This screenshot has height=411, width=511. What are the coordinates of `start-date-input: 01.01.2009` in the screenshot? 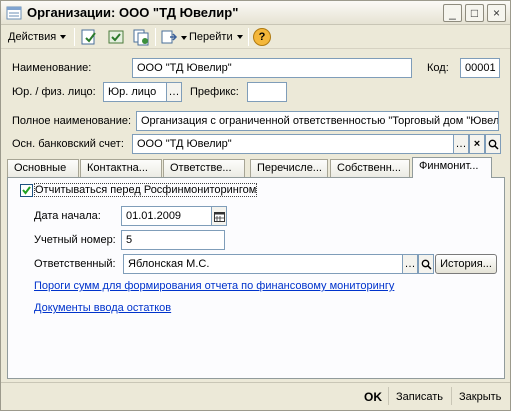 It's located at (167, 216).